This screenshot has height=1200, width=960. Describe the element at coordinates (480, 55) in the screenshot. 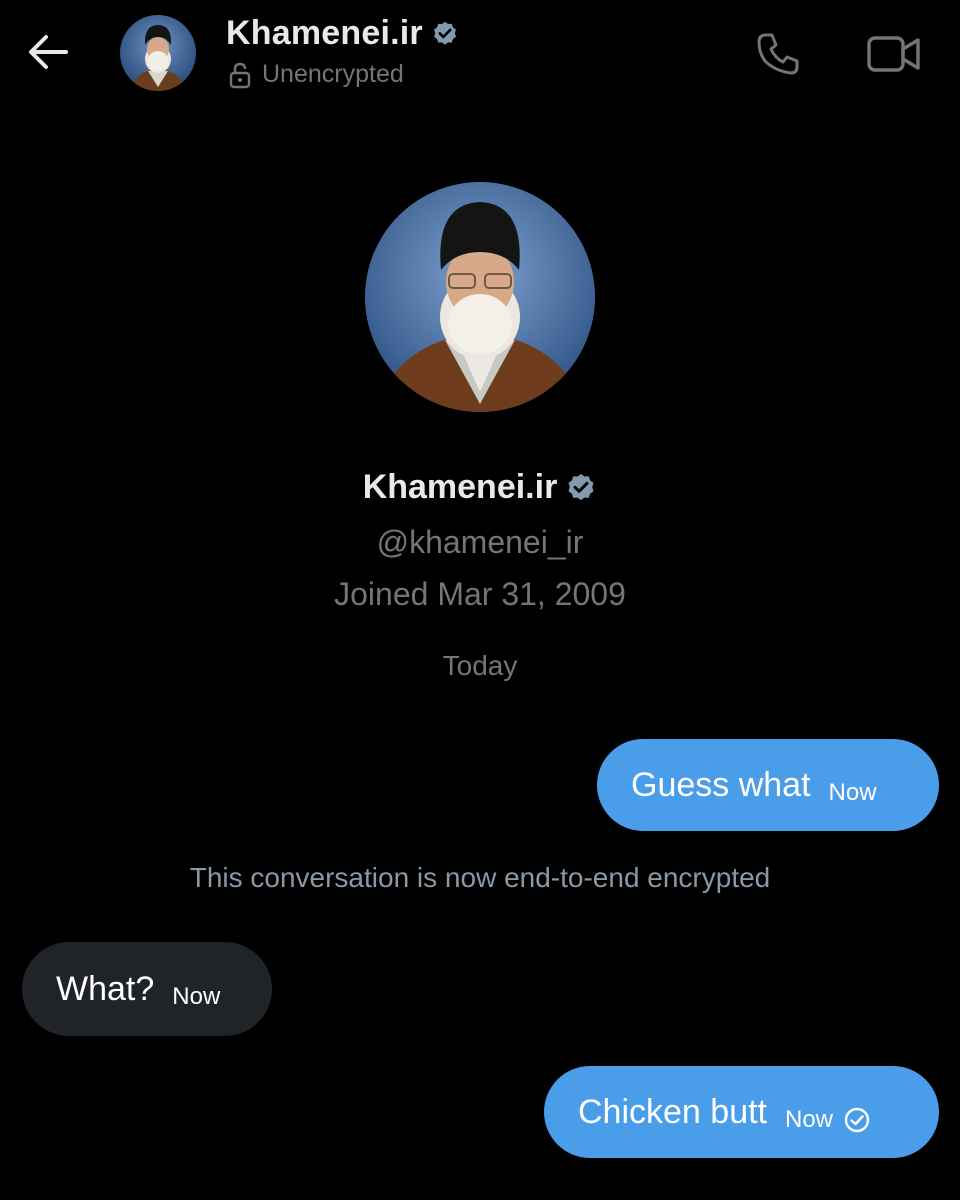

I see `chat-header: Khamenei.ir Unencrypted` at that location.